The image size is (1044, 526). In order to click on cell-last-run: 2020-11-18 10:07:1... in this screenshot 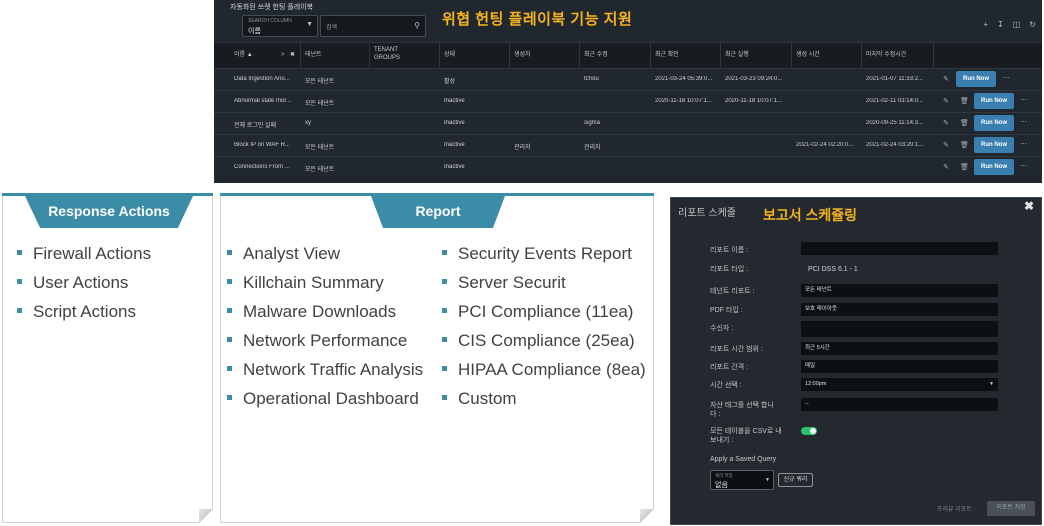, I will do `click(753, 101)`.